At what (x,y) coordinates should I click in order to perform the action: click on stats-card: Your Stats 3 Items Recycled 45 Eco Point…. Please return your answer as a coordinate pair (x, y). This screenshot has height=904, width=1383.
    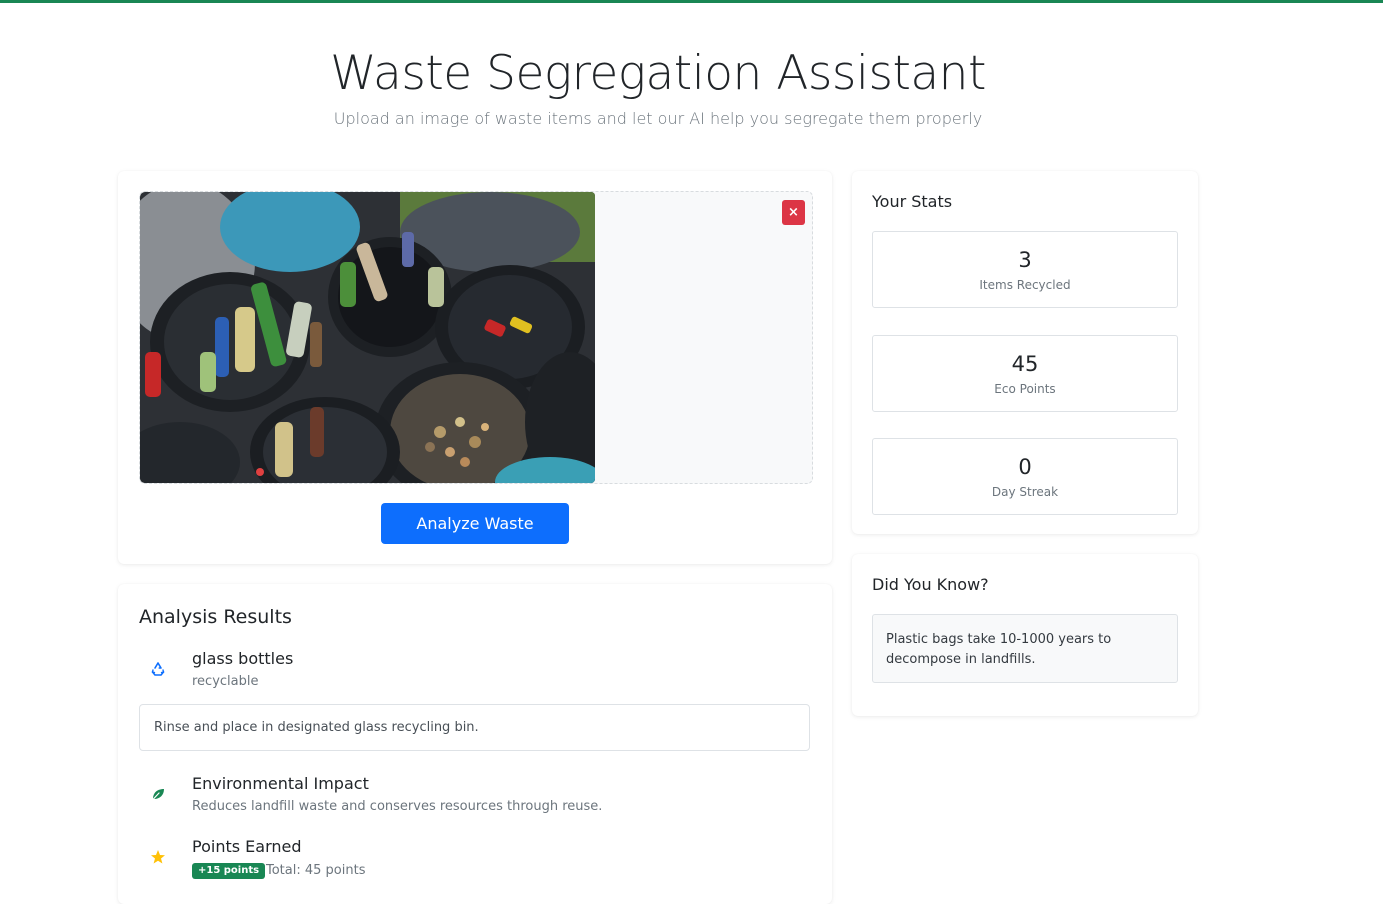
    Looking at the image, I should click on (1025, 352).